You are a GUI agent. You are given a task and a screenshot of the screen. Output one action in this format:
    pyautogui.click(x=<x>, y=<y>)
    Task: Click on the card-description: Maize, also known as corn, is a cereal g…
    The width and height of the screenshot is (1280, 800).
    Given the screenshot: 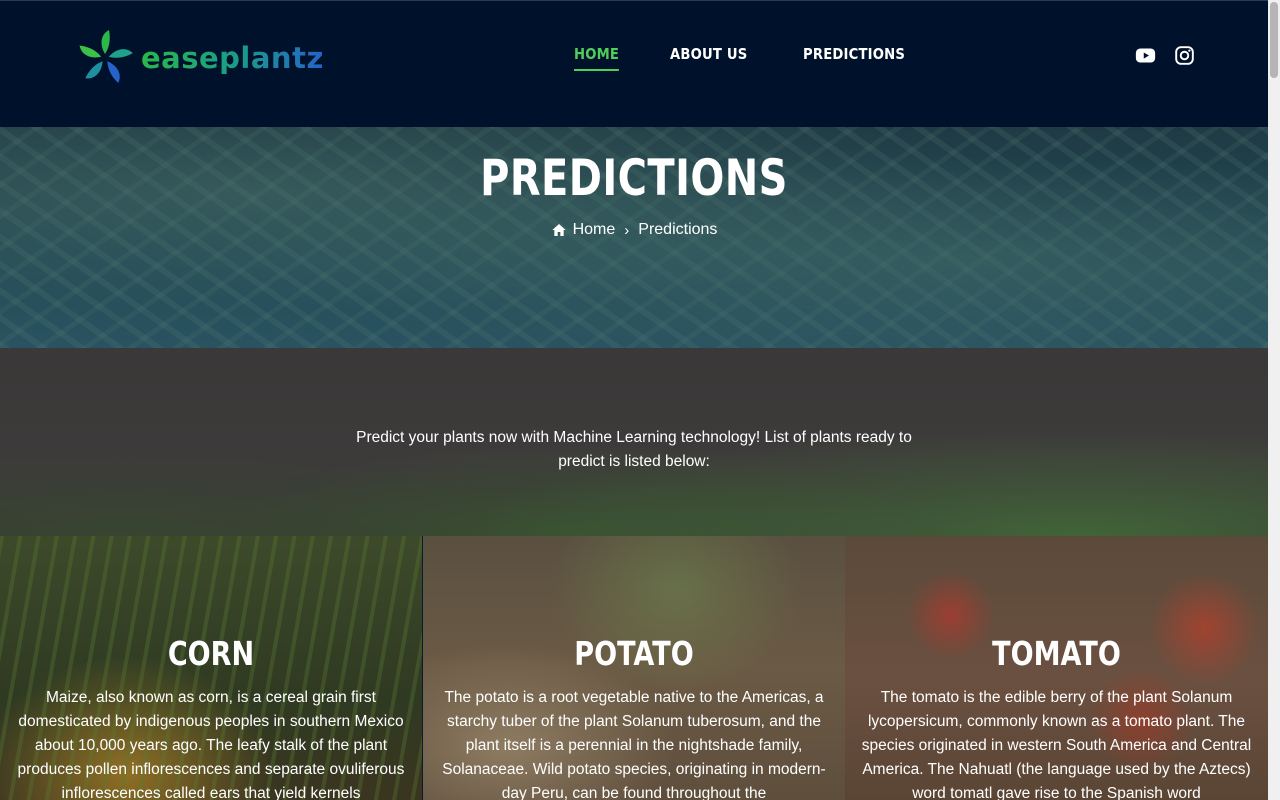 What is the action you would take?
    pyautogui.click(x=211, y=744)
    